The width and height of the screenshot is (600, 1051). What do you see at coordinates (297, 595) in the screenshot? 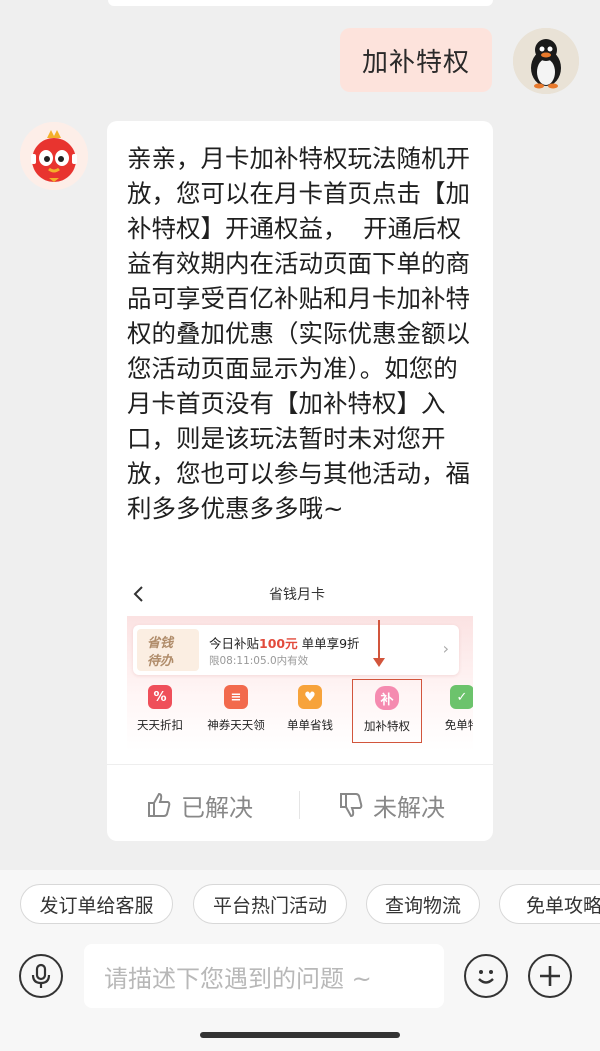
I see `embedded-page-title: 省钱月卡` at bounding box center [297, 595].